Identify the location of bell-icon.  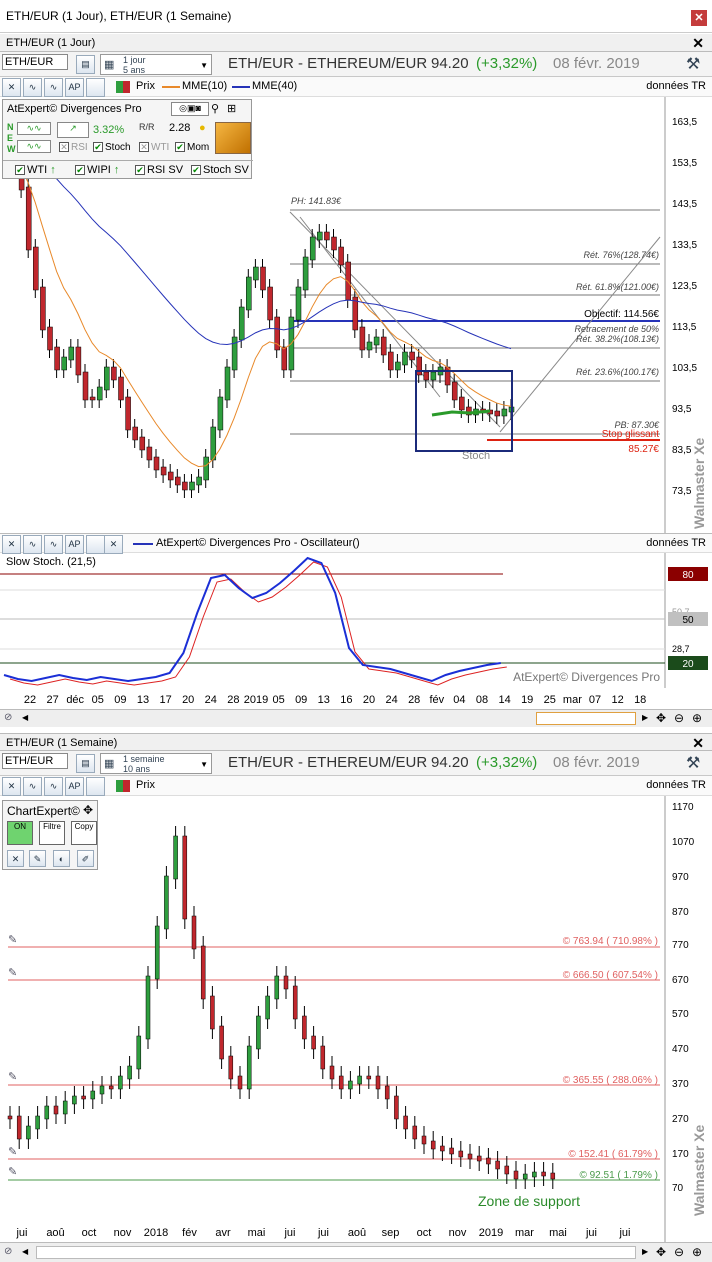
(233, 138).